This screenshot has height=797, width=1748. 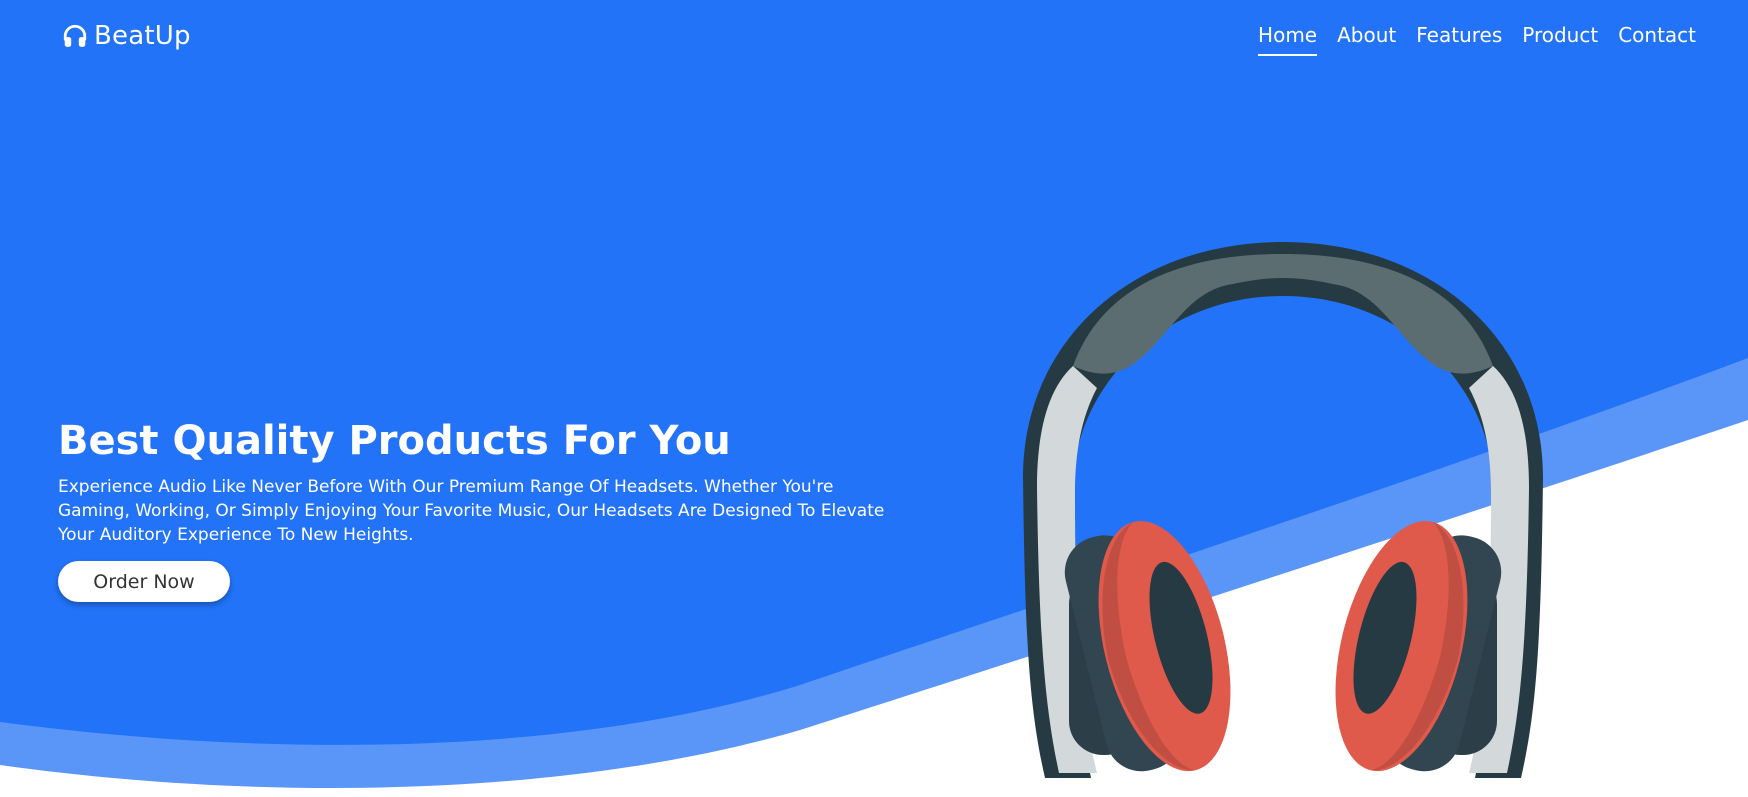 I want to click on headphones-icon, so click(x=75, y=35).